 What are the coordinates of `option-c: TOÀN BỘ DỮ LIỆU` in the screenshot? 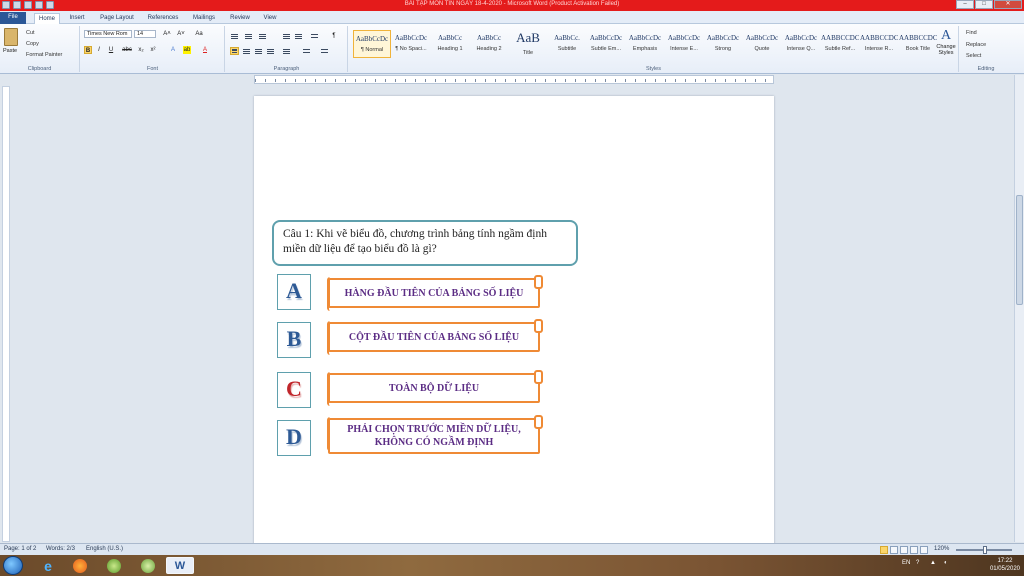 It's located at (435, 388).